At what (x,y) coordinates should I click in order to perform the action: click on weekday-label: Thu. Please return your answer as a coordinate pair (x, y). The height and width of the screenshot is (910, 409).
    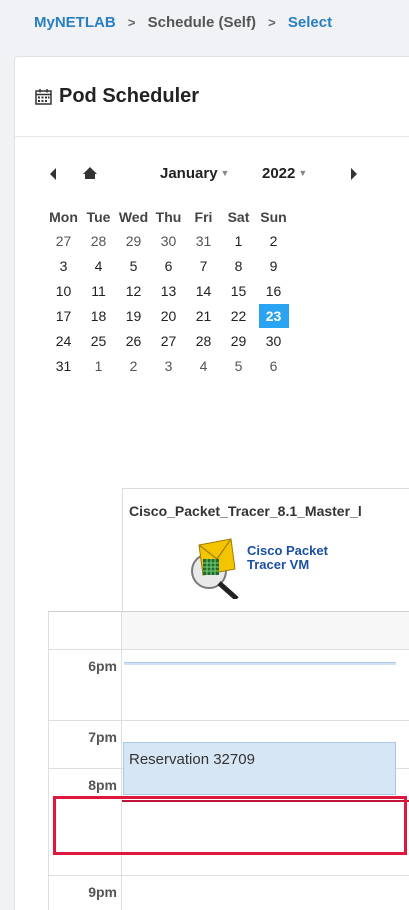
    Looking at the image, I should click on (168, 217).